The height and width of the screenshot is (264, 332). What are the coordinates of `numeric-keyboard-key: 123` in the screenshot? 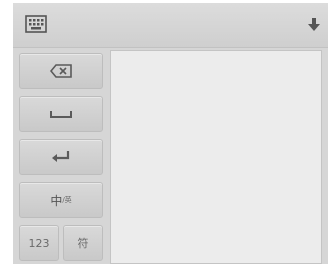 It's located at (39, 243).